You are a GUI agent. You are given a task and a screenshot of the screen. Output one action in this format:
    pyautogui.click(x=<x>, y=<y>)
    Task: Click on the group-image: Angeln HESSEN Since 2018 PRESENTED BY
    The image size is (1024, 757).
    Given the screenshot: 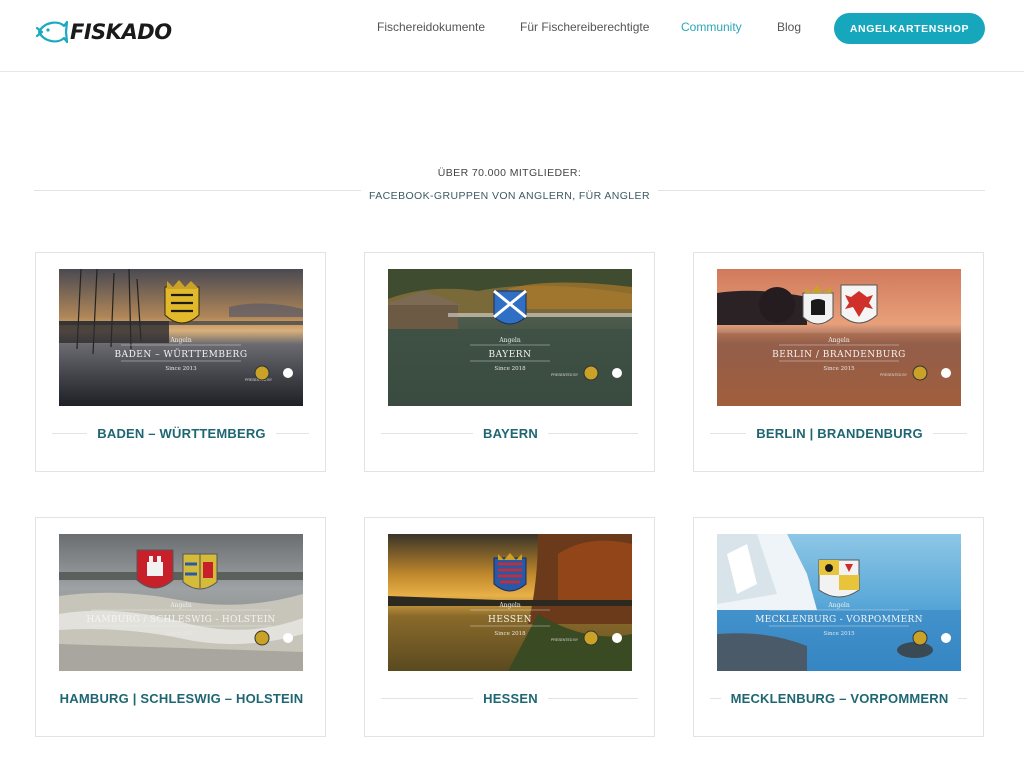 What is the action you would take?
    pyautogui.click(x=510, y=602)
    